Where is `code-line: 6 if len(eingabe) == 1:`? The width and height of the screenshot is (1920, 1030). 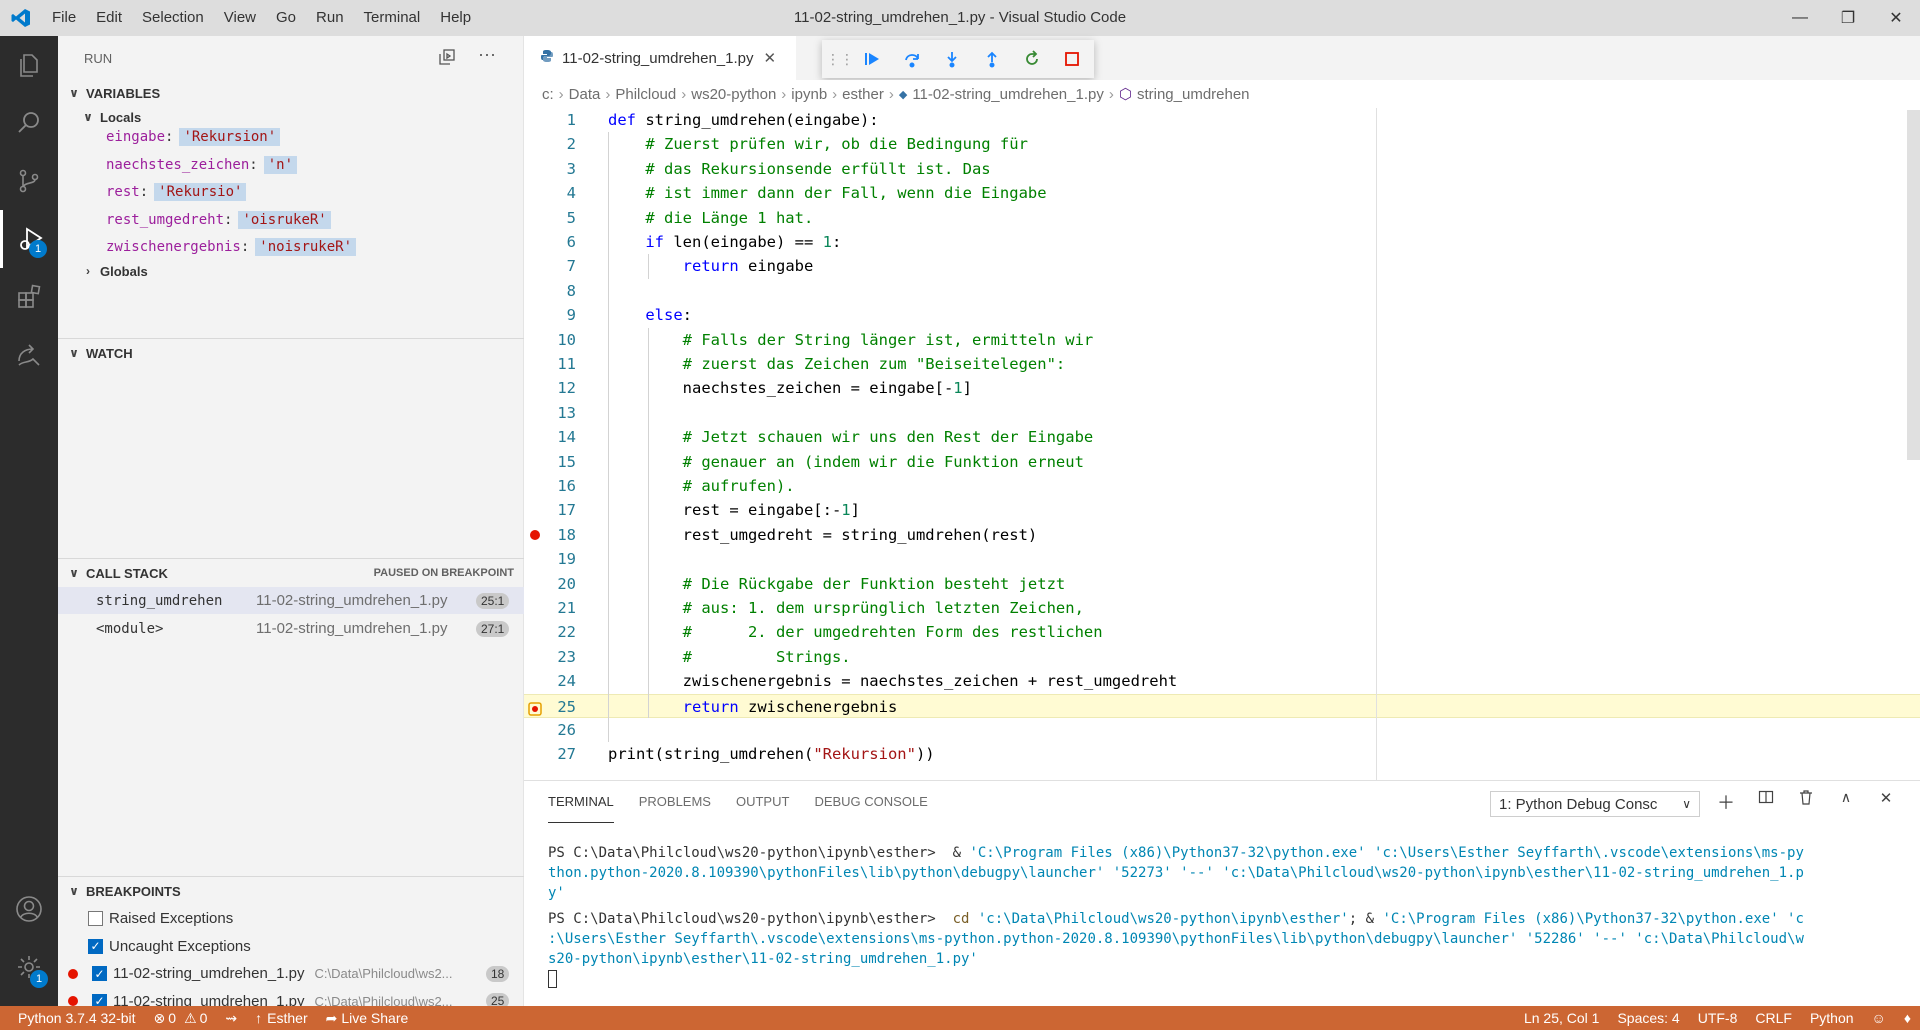 code-line: 6 if len(eingabe) == 1: is located at coordinates (1222, 242).